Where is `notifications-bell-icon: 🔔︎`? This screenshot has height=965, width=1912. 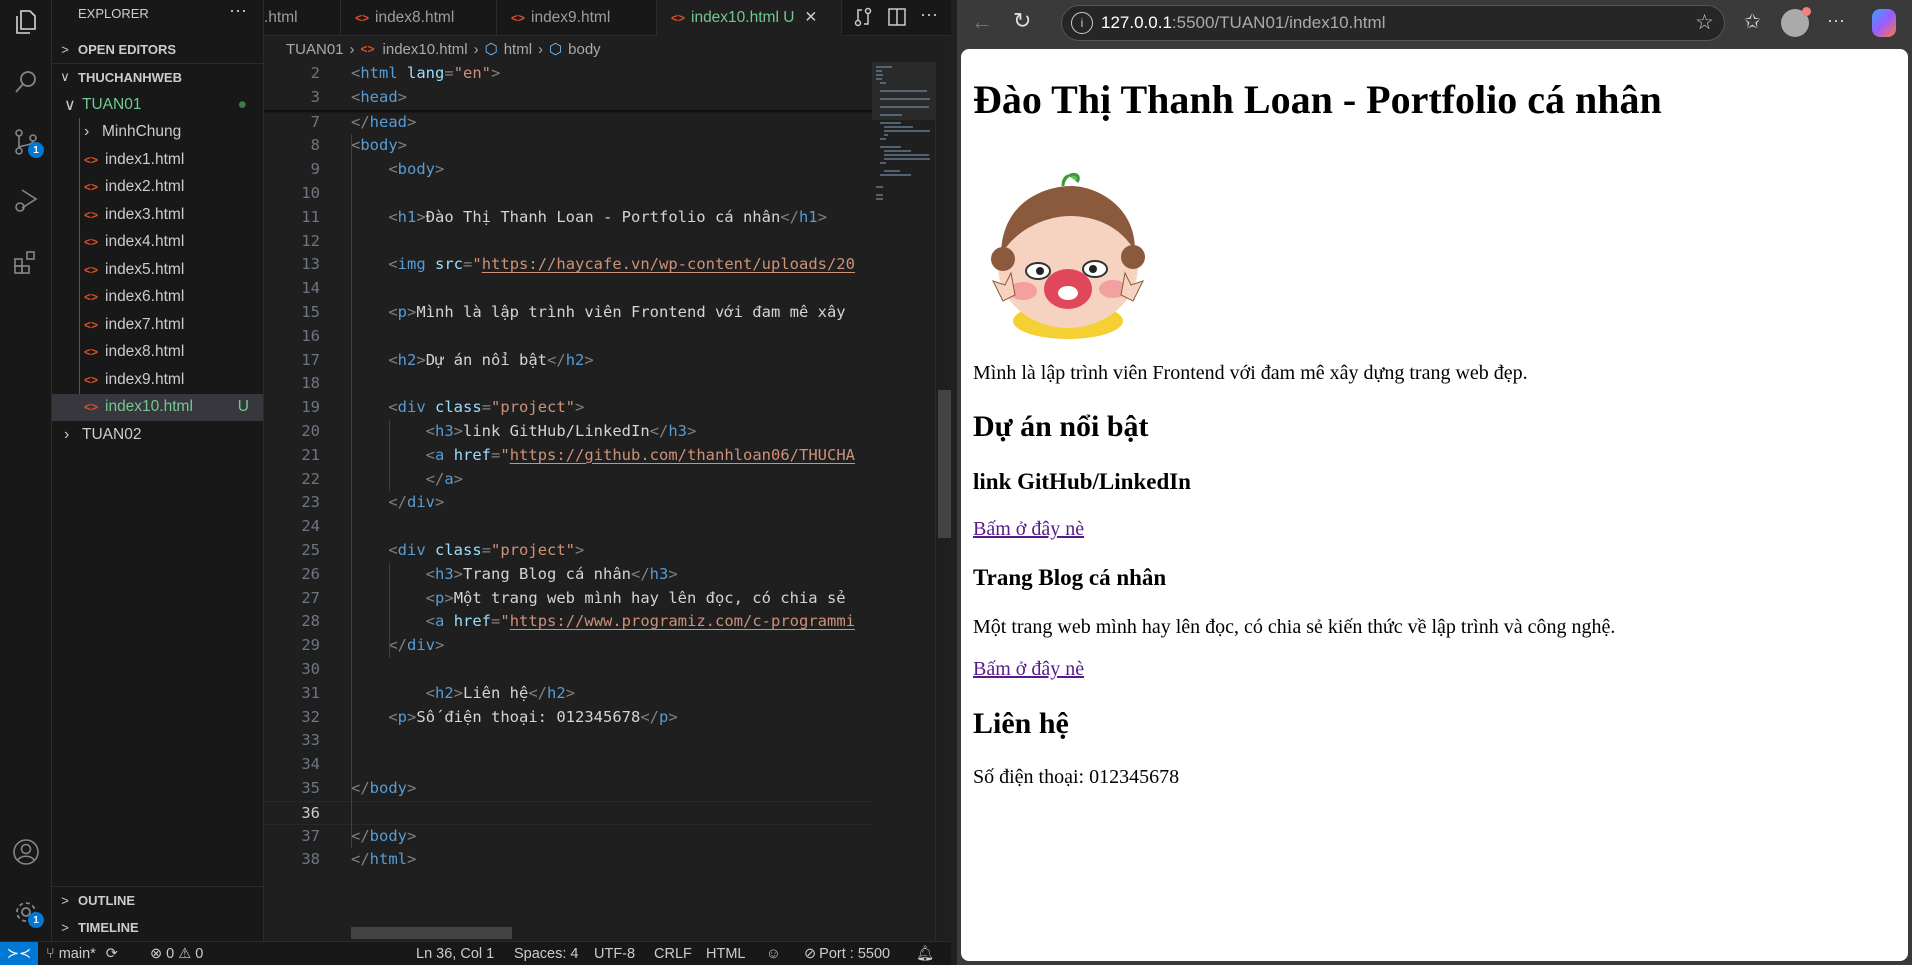
notifications-bell-icon: 🔔︎ is located at coordinates (925, 953).